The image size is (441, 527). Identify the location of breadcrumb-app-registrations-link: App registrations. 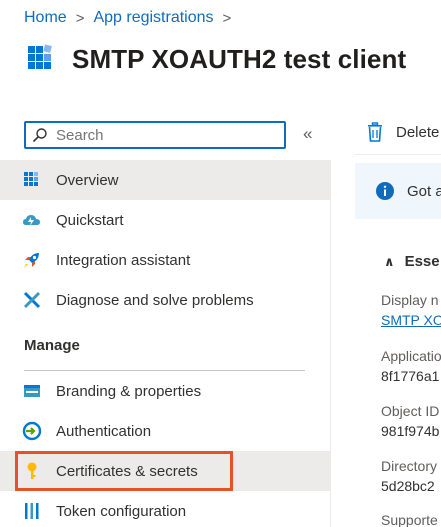
(153, 18).